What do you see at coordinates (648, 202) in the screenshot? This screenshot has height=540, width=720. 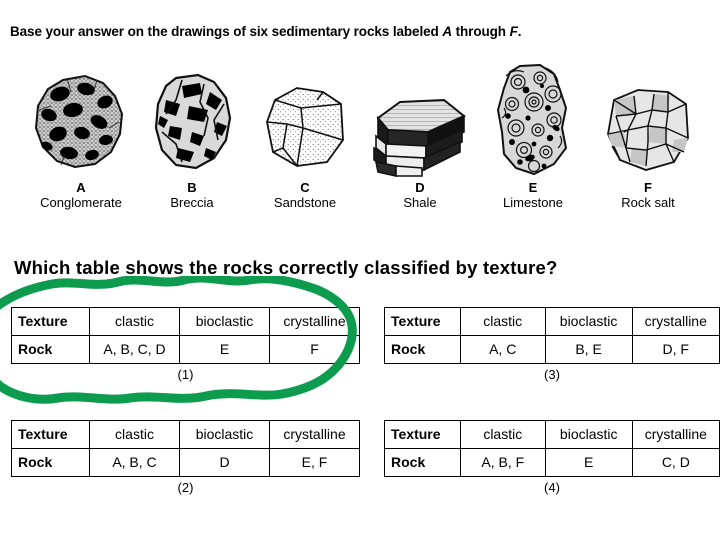 I see `rock-name-f: Rock salt` at bounding box center [648, 202].